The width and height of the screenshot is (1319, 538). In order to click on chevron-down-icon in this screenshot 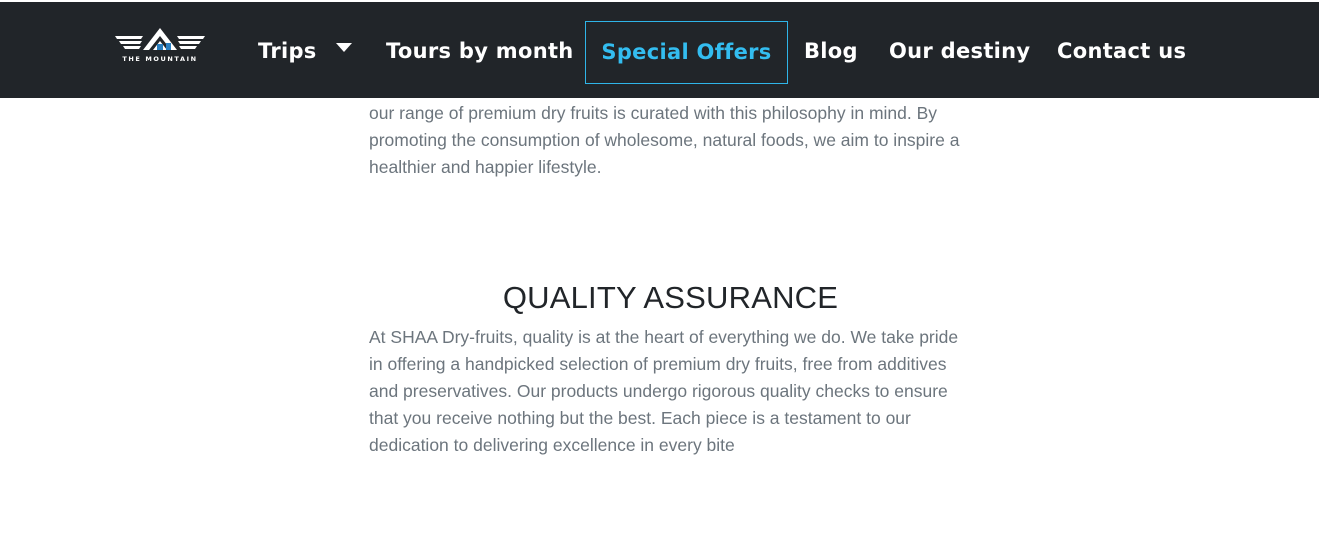, I will do `click(344, 47)`.